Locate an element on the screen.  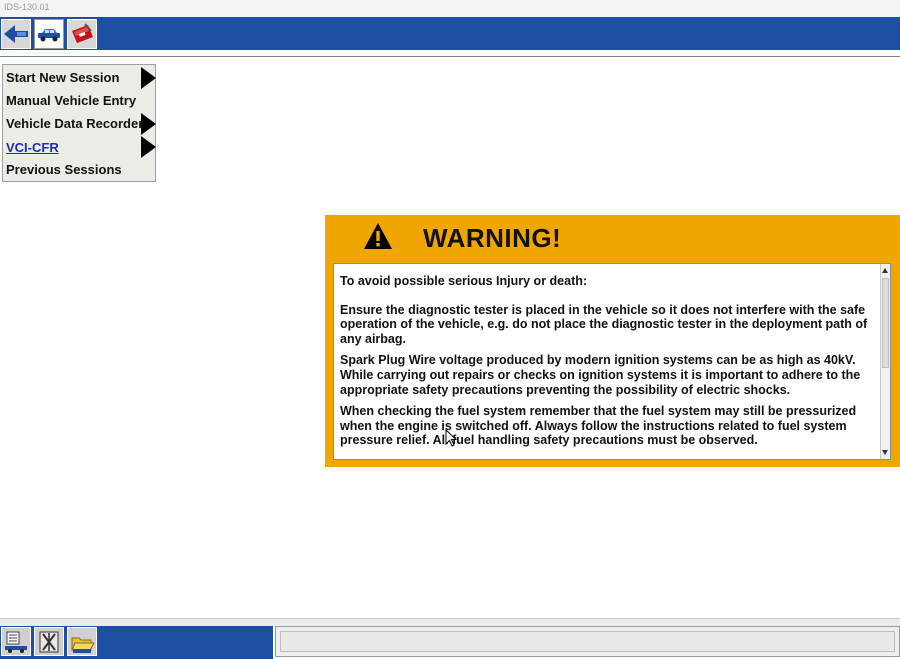
toolbox-button is located at coordinates (82, 34).